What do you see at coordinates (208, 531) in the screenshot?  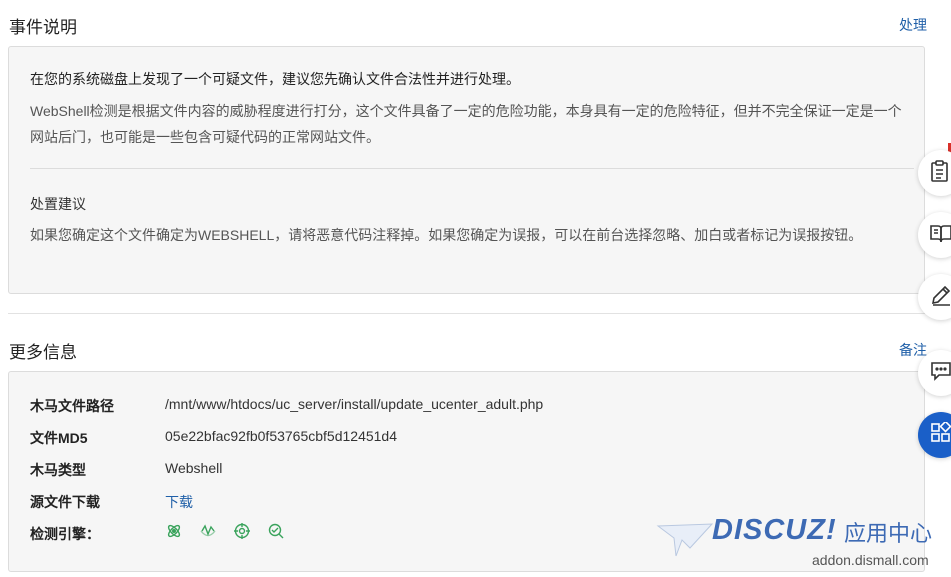 I see `engine-wave-icon` at bounding box center [208, 531].